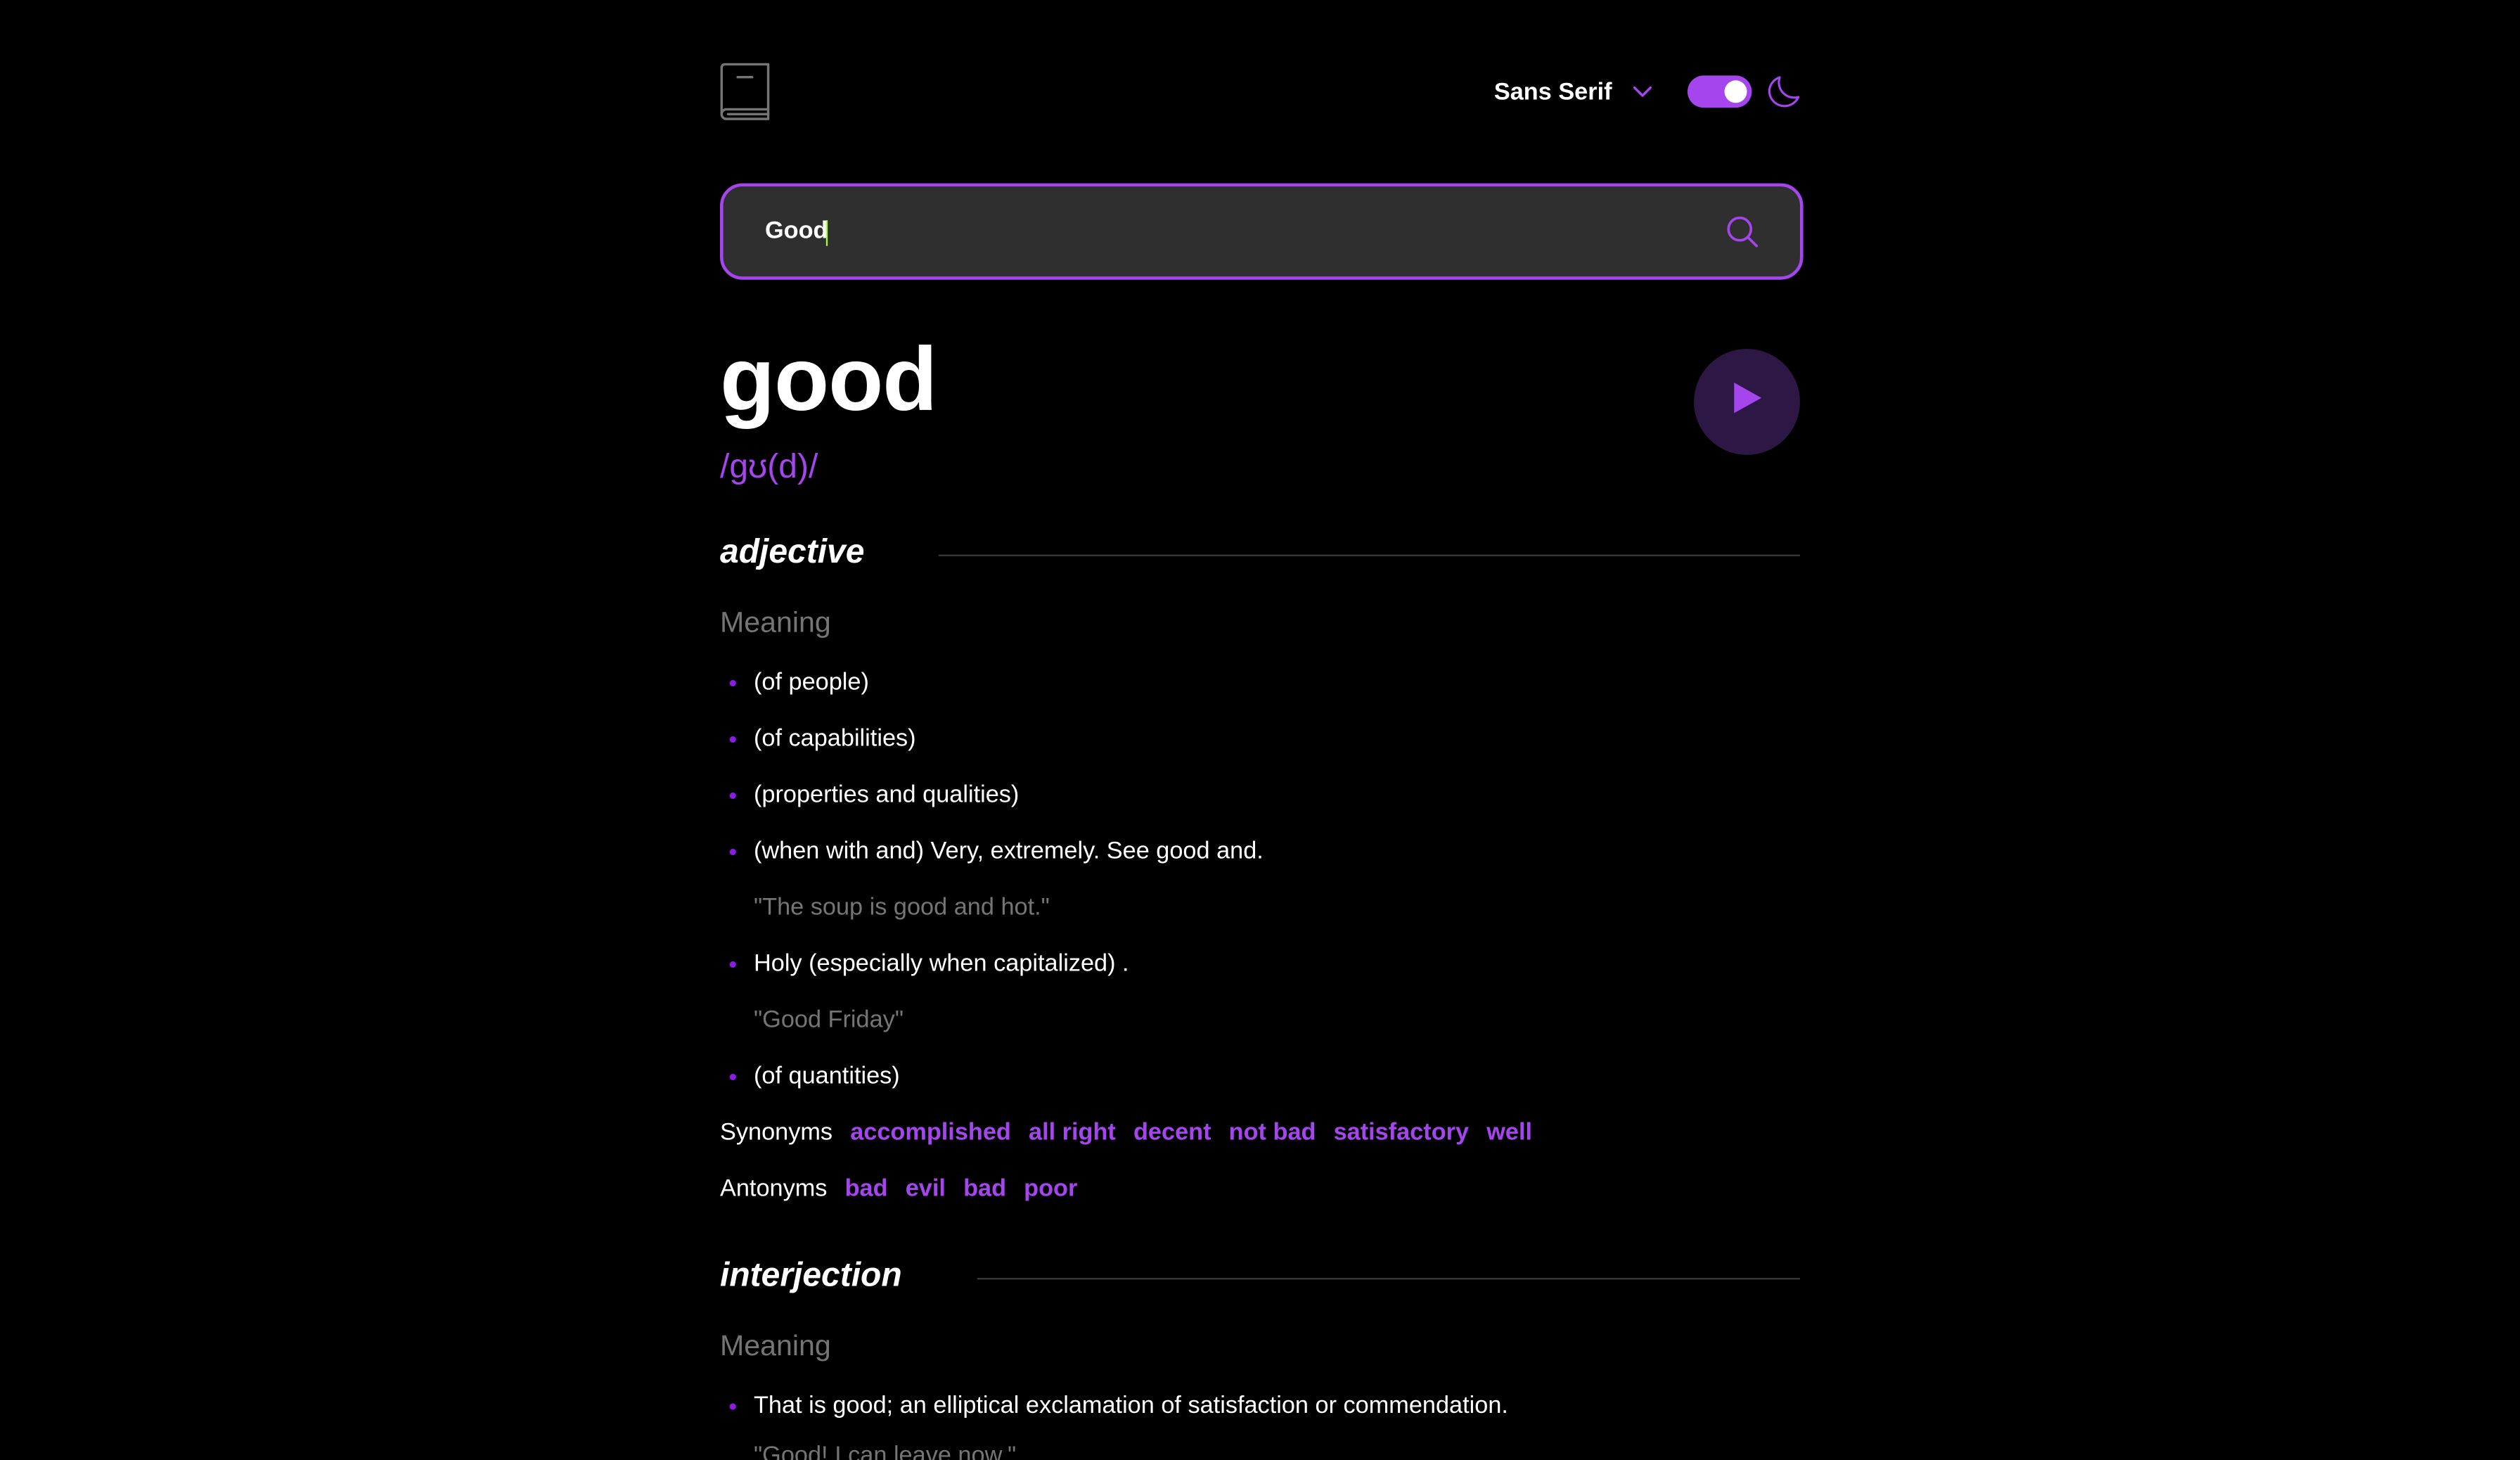 This screenshot has width=2520, height=1460. Describe the element at coordinates (769, 467) in the screenshot. I see `phonetic-text: /ɡʊ(d)/` at that location.